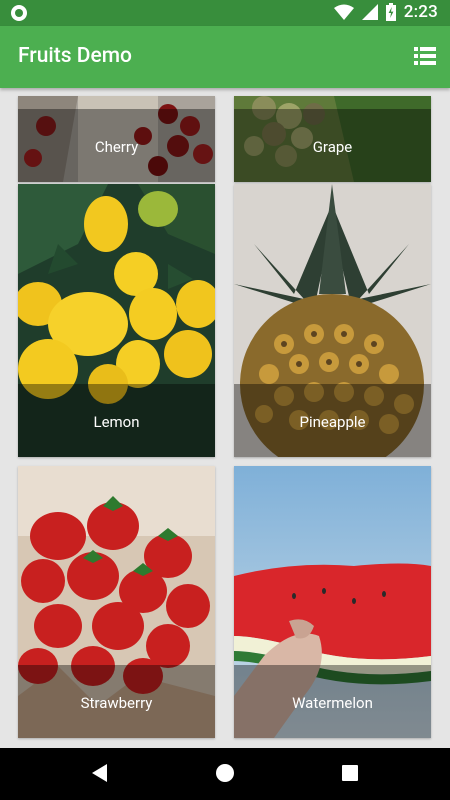 The width and height of the screenshot is (450, 800). What do you see at coordinates (116, 320) in the screenshot?
I see `fruit-card-lemon: Lemon` at bounding box center [116, 320].